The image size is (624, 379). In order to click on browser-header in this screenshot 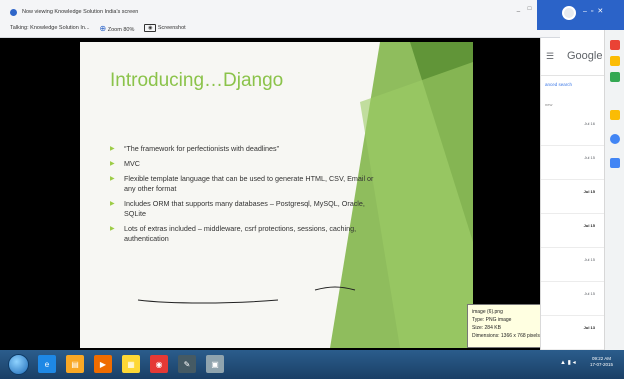, I will do `click(580, 15)`.